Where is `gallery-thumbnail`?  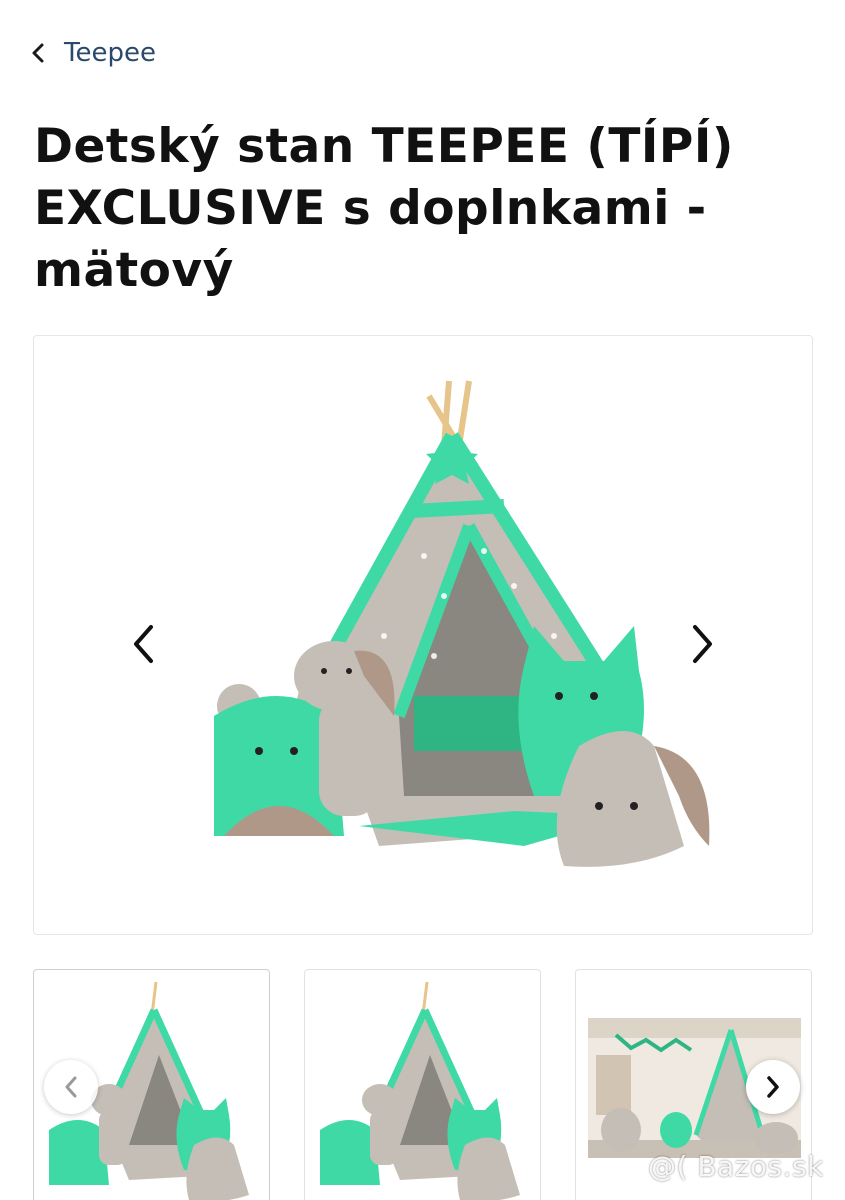
gallery-thumbnail is located at coordinates (422, 1084).